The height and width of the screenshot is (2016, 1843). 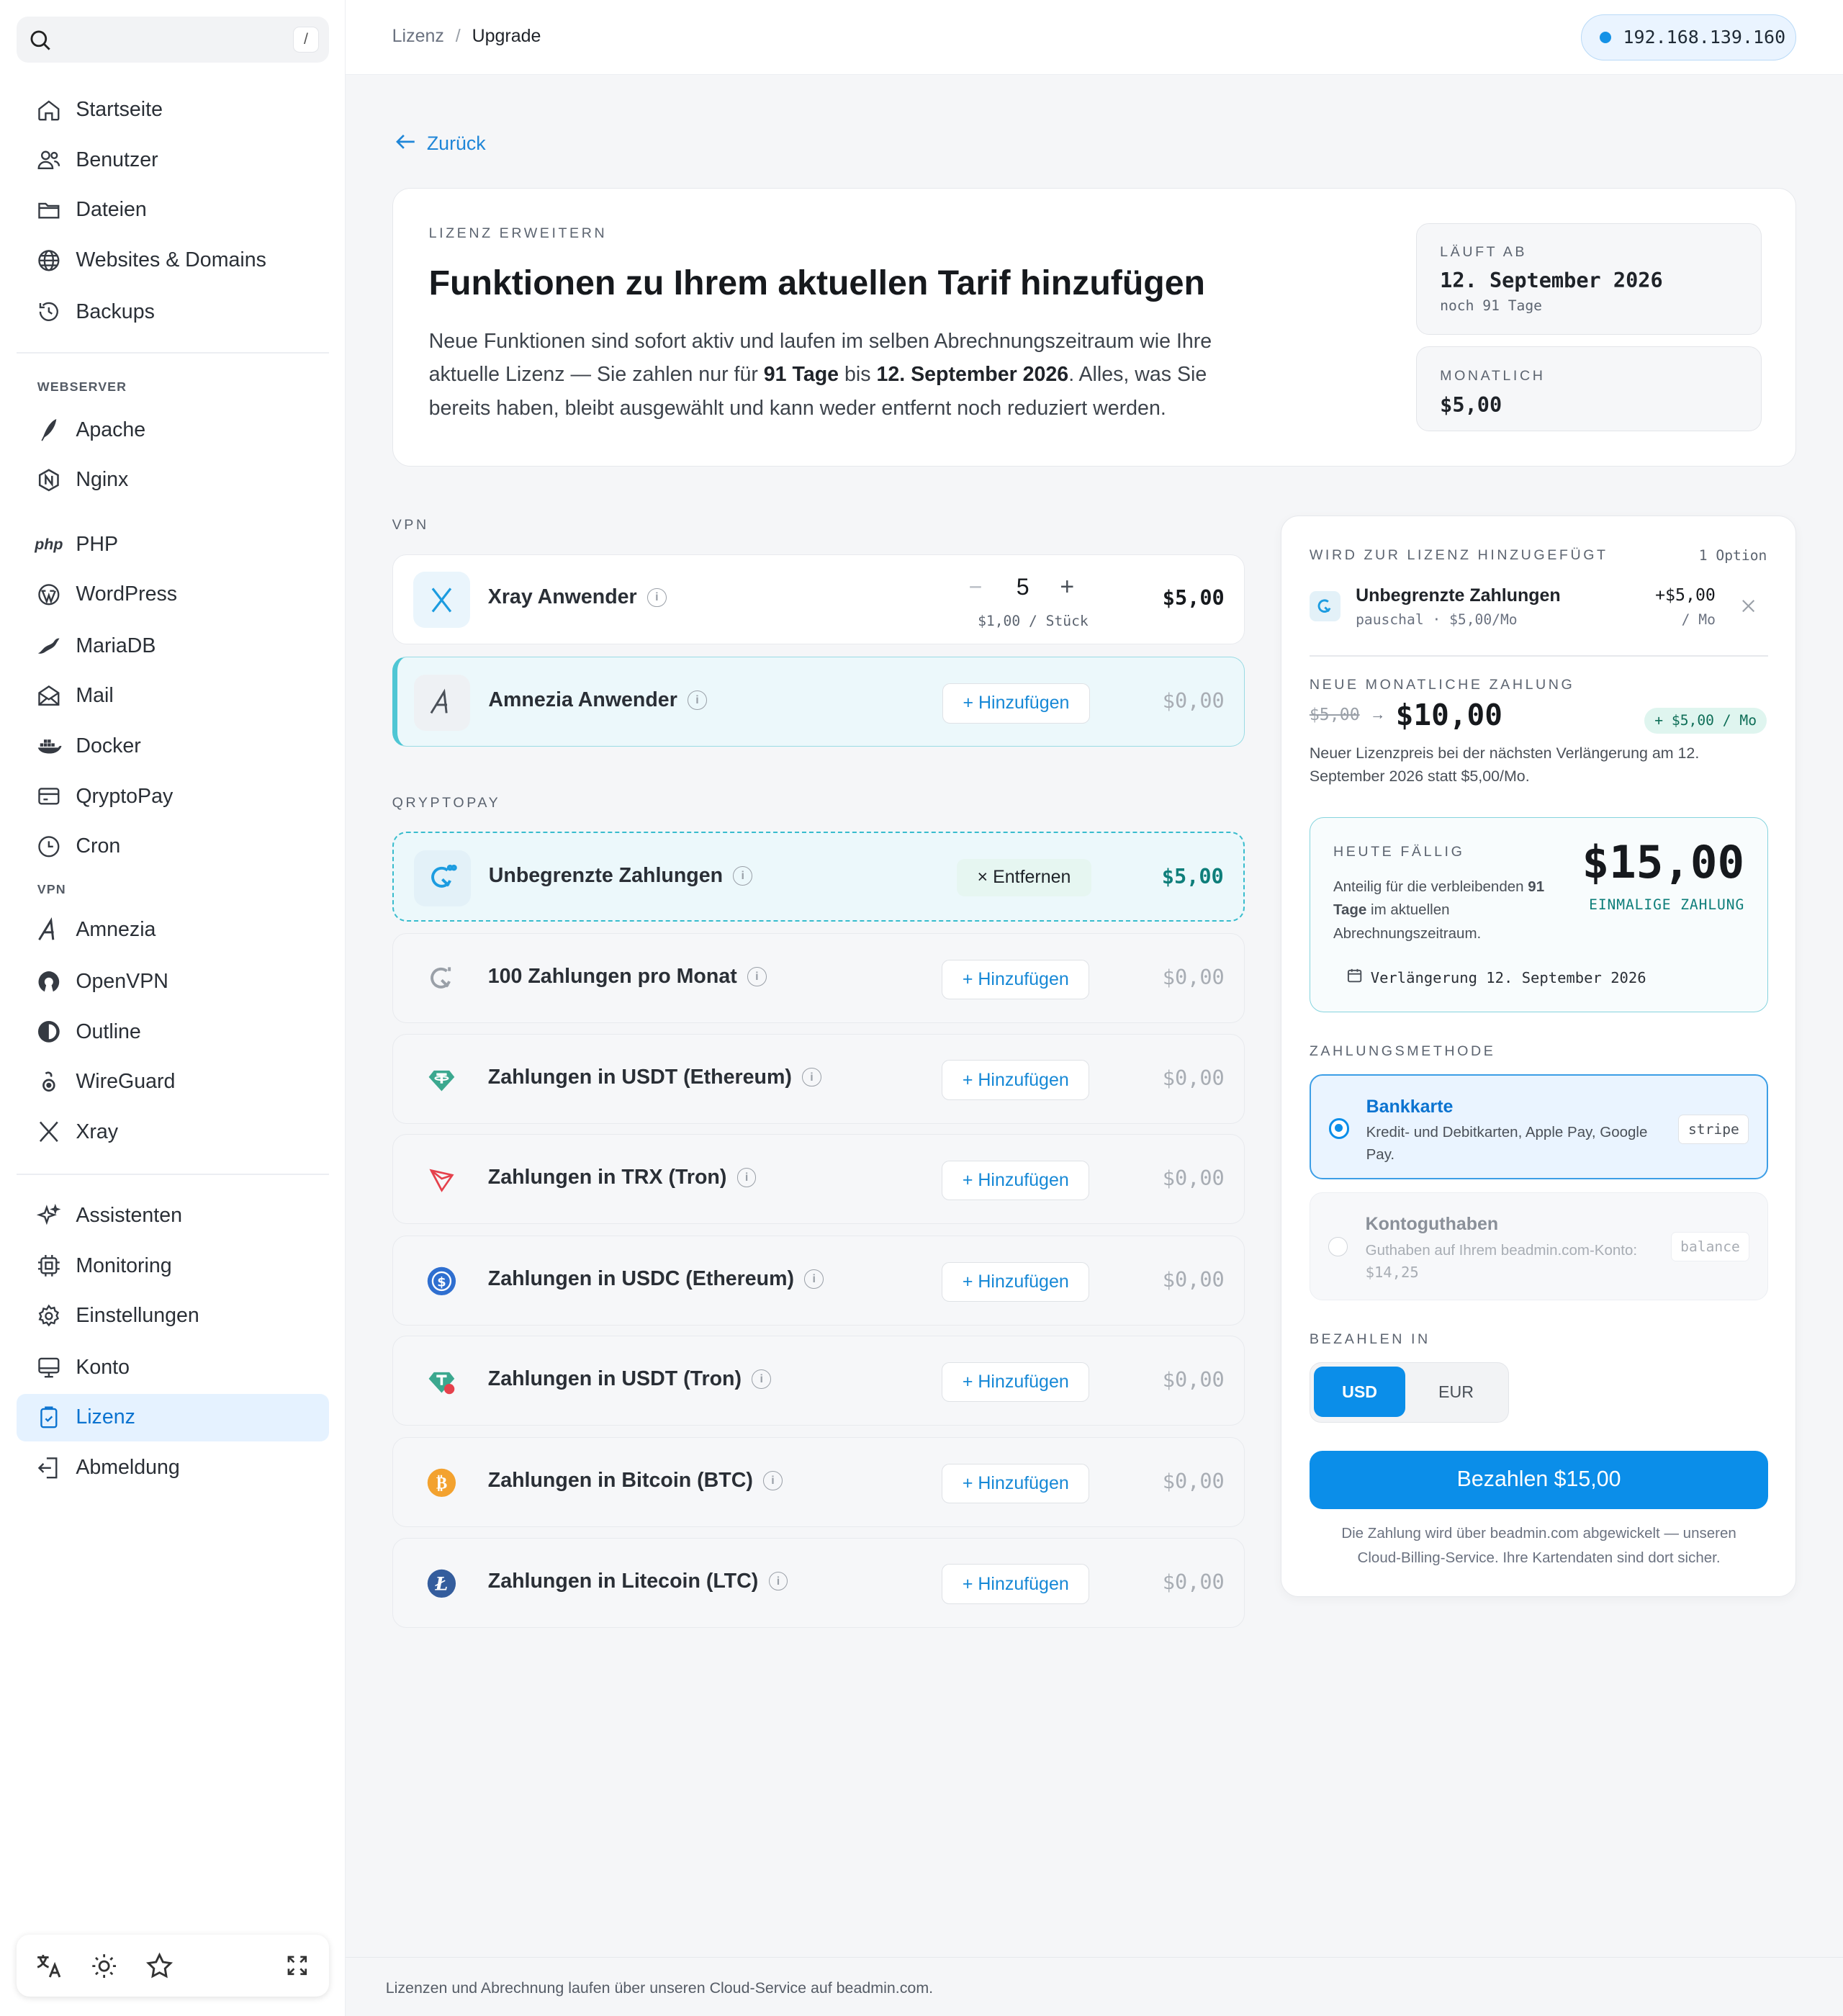 I want to click on addon-label: Zahlungen in USDC (Ethereum), so click(x=641, y=1278).